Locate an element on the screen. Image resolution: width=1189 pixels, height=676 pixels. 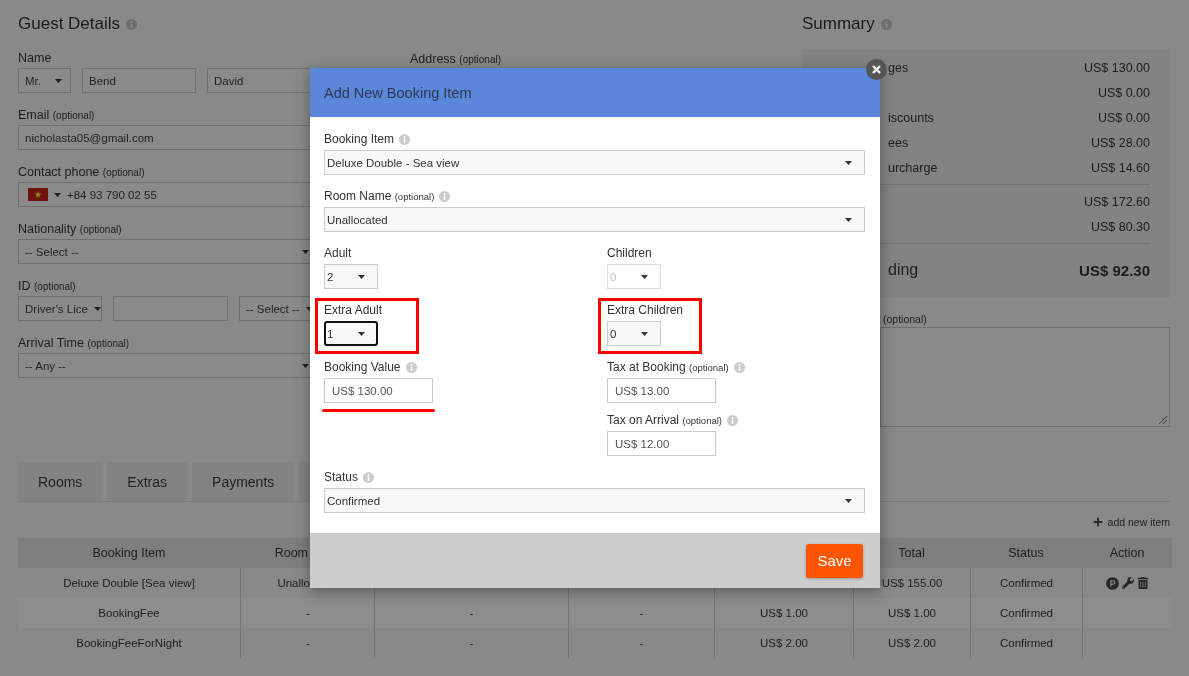
field-label: Name is located at coordinates (35, 58).